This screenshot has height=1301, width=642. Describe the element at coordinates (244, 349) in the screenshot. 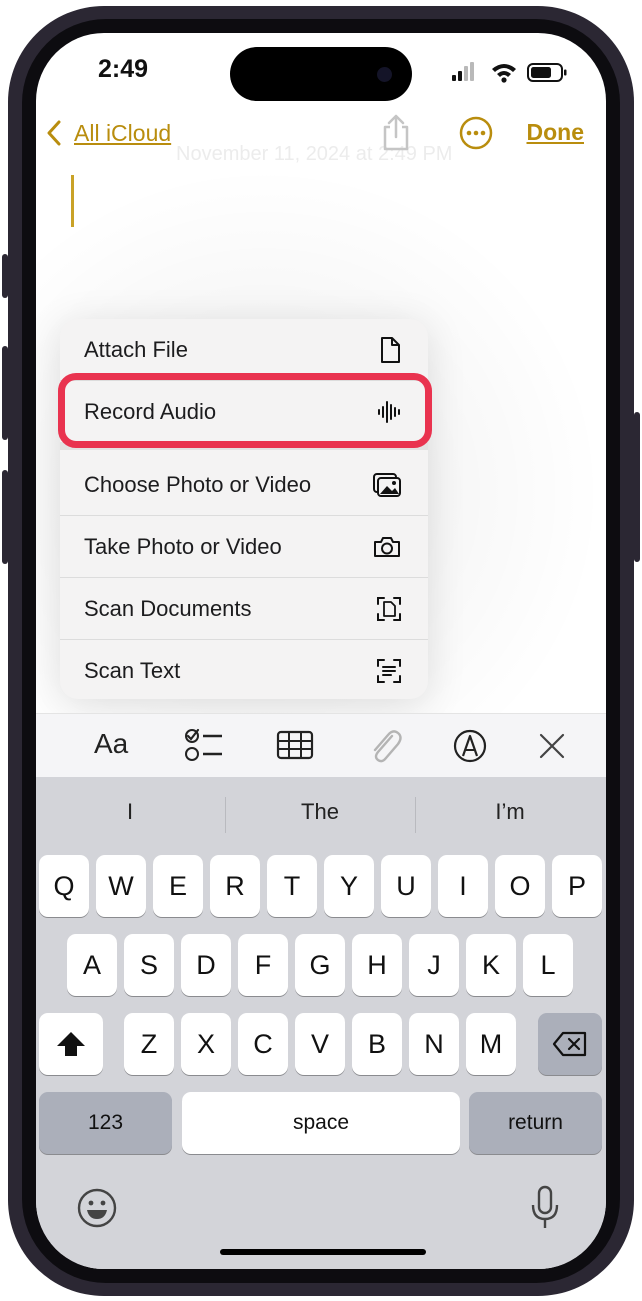

I see `menu-item-attach-file: Attach File` at that location.